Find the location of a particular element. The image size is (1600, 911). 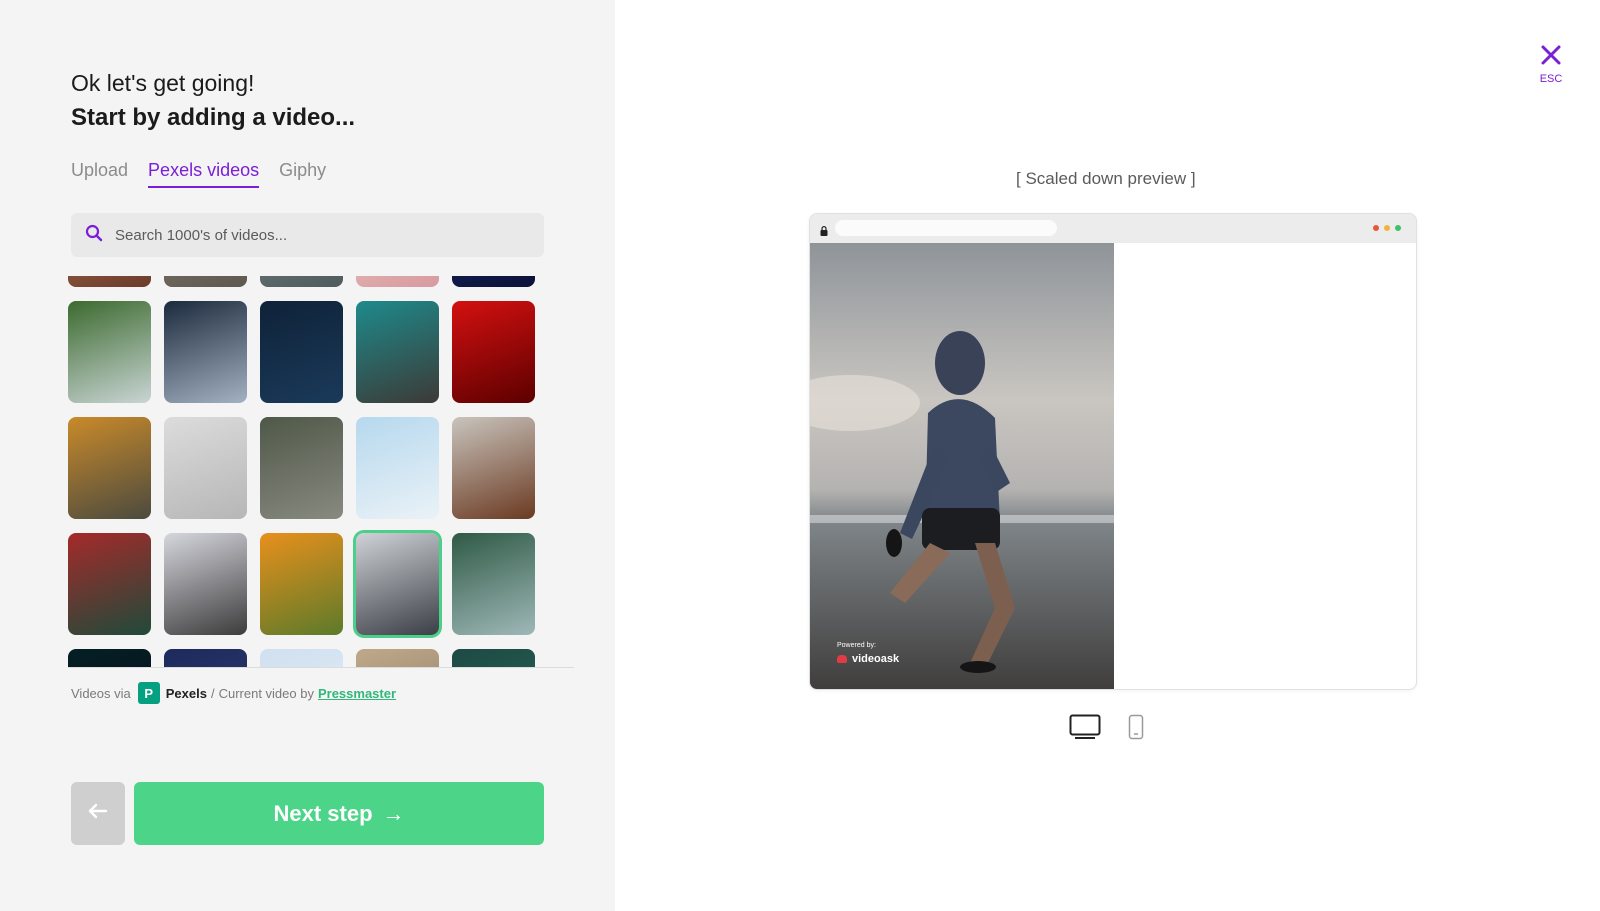

runner-video-frame is located at coordinates (962, 466).